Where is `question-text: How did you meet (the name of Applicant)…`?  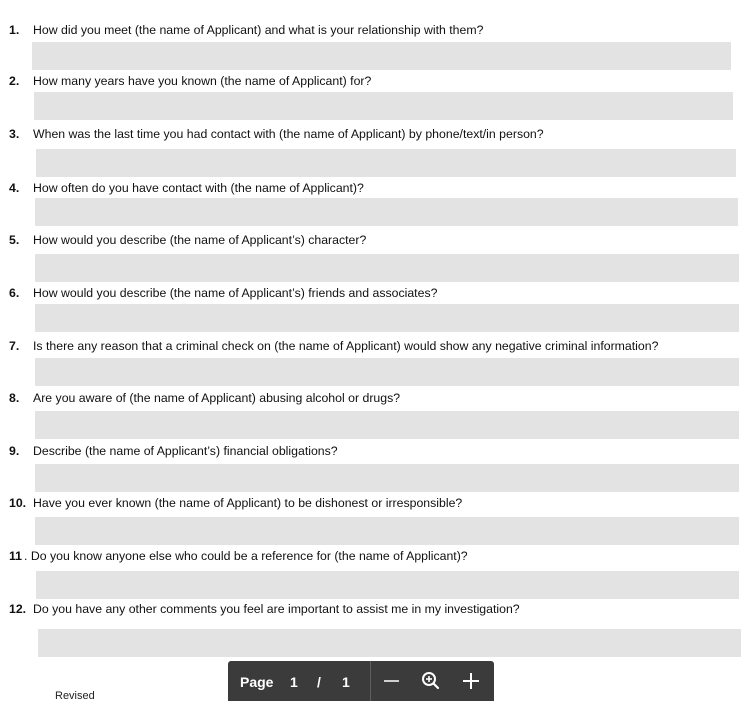 question-text: How did you meet (the name of Applicant)… is located at coordinates (258, 30).